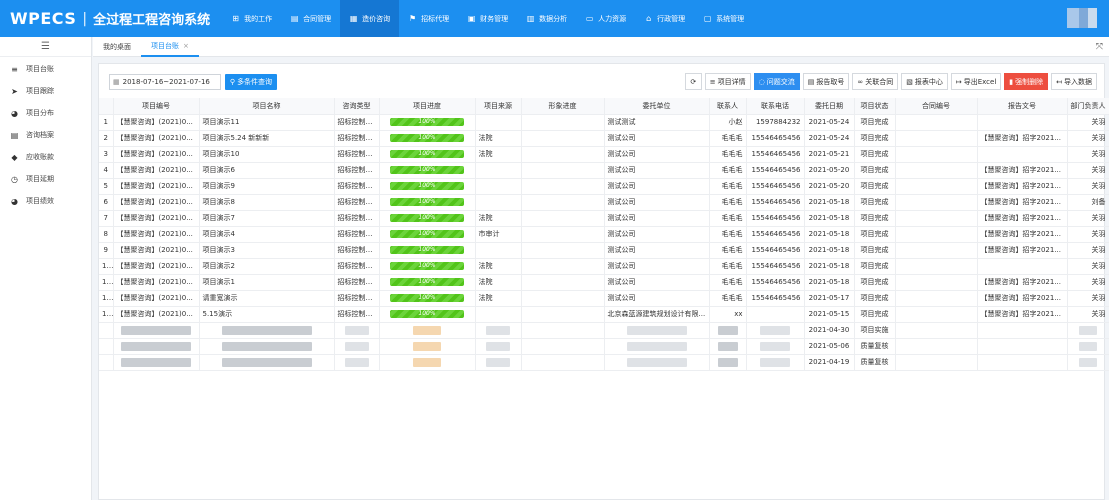 Image resolution: width=1109 pixels, height=500 pixels. Describe the element at coordinates (1088, 330) in the screenshot. I see `redaction-block` at that location.